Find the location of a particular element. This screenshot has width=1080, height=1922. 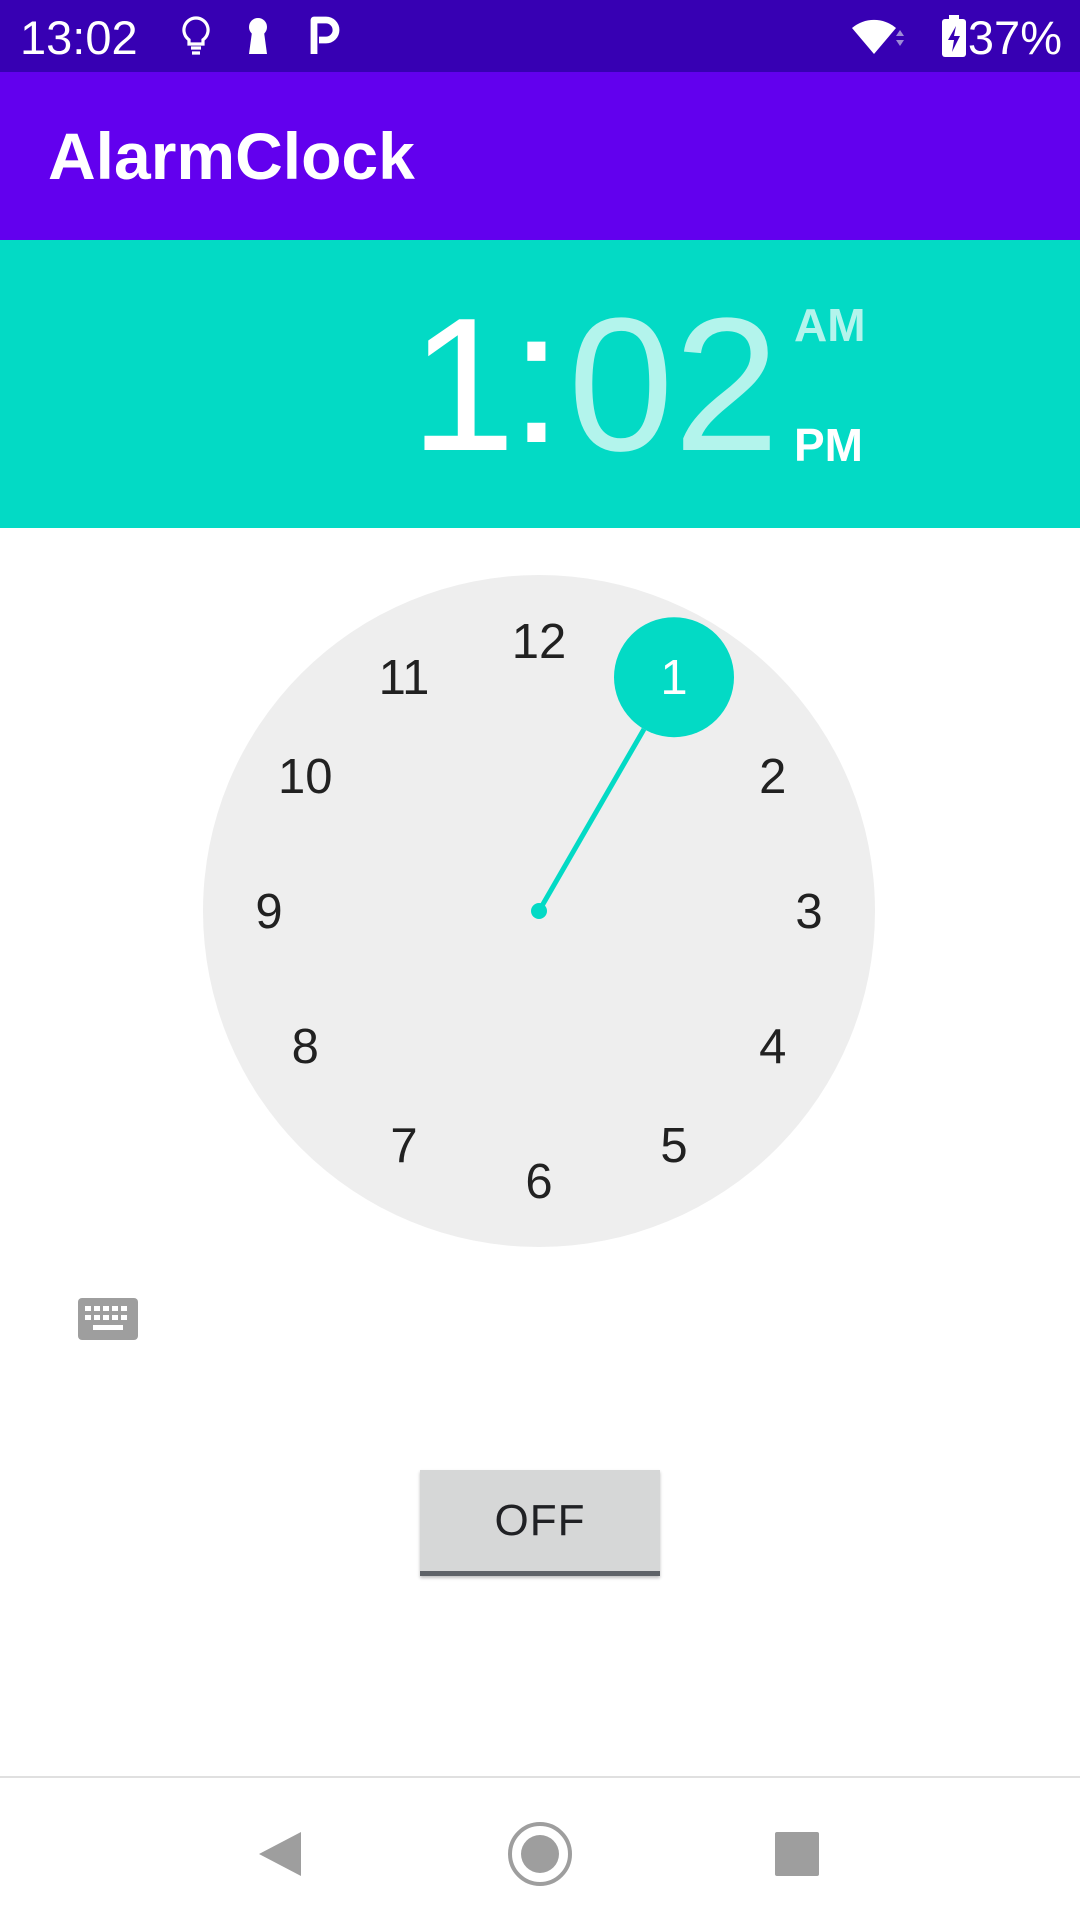

clock-center-dot is located at coordinates (539, 911).